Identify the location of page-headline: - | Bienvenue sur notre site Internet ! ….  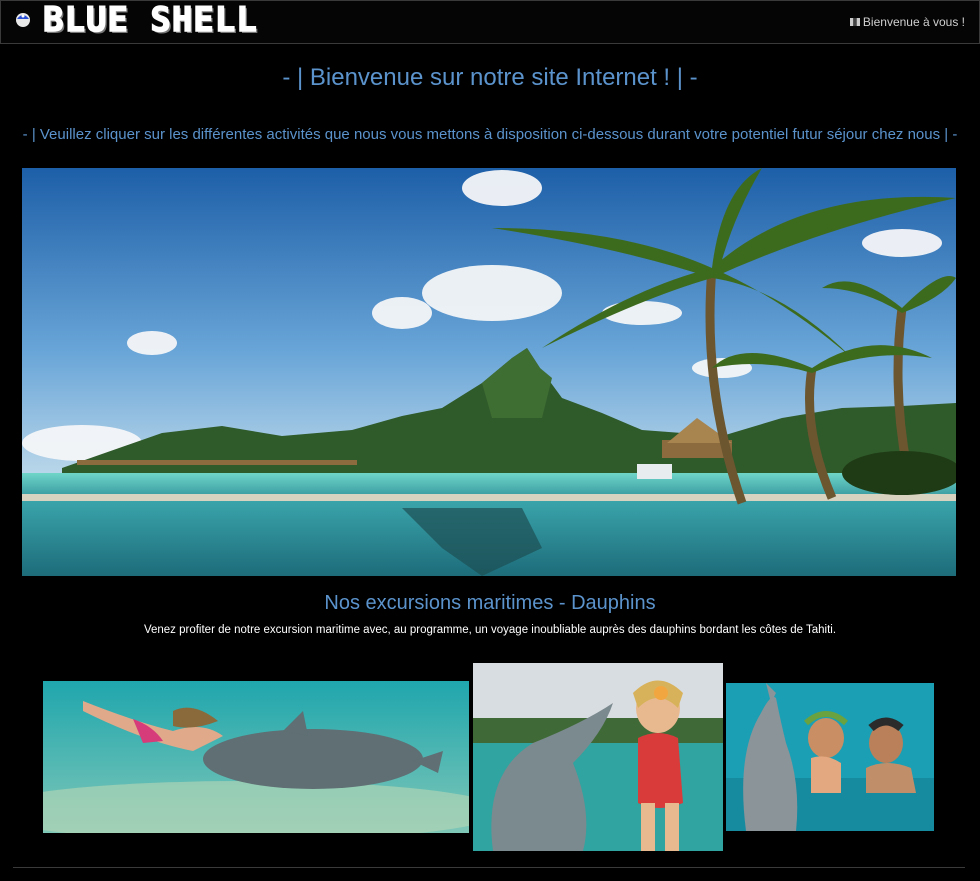
(490, 77).